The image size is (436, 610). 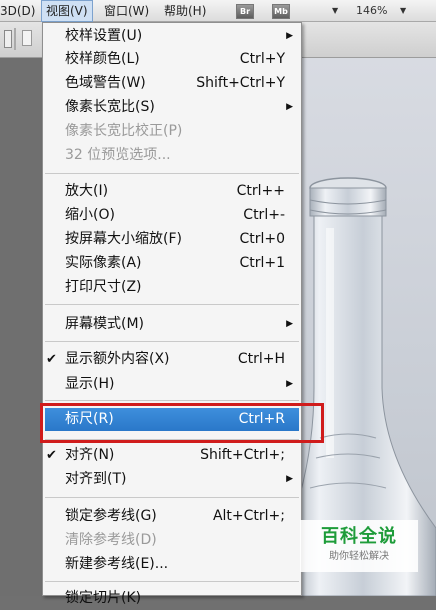 What do you see at coordinates (87, 191) in the screenshot?
I see `menu-item-label: 放大(I)` at bounding box center [87, 191].